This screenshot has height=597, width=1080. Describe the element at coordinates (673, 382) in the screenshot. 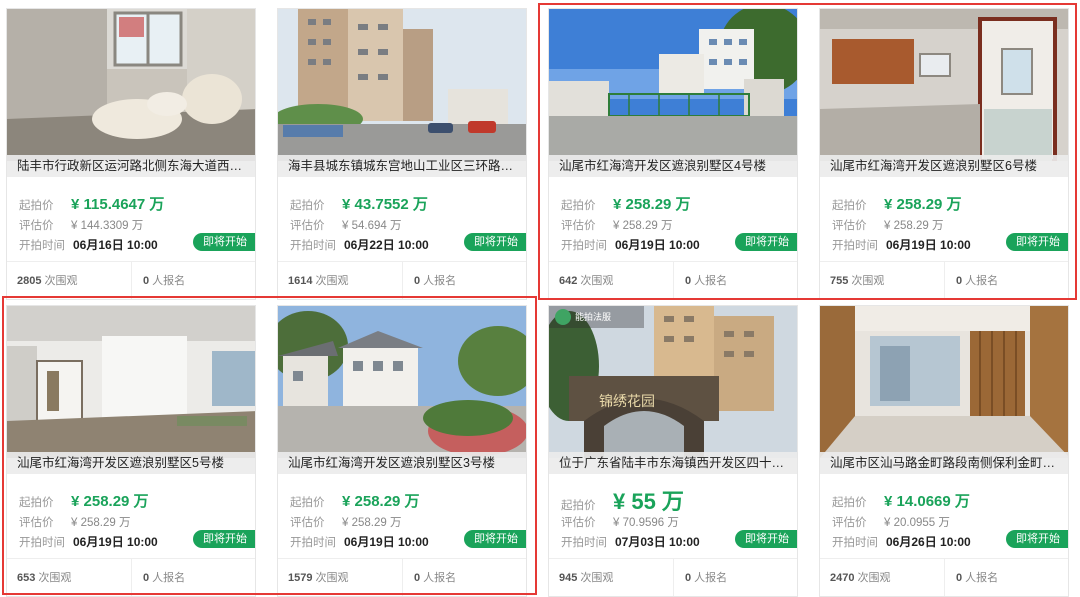

I see `listing-photo: 能拍法服 锦绣花园` at that location.